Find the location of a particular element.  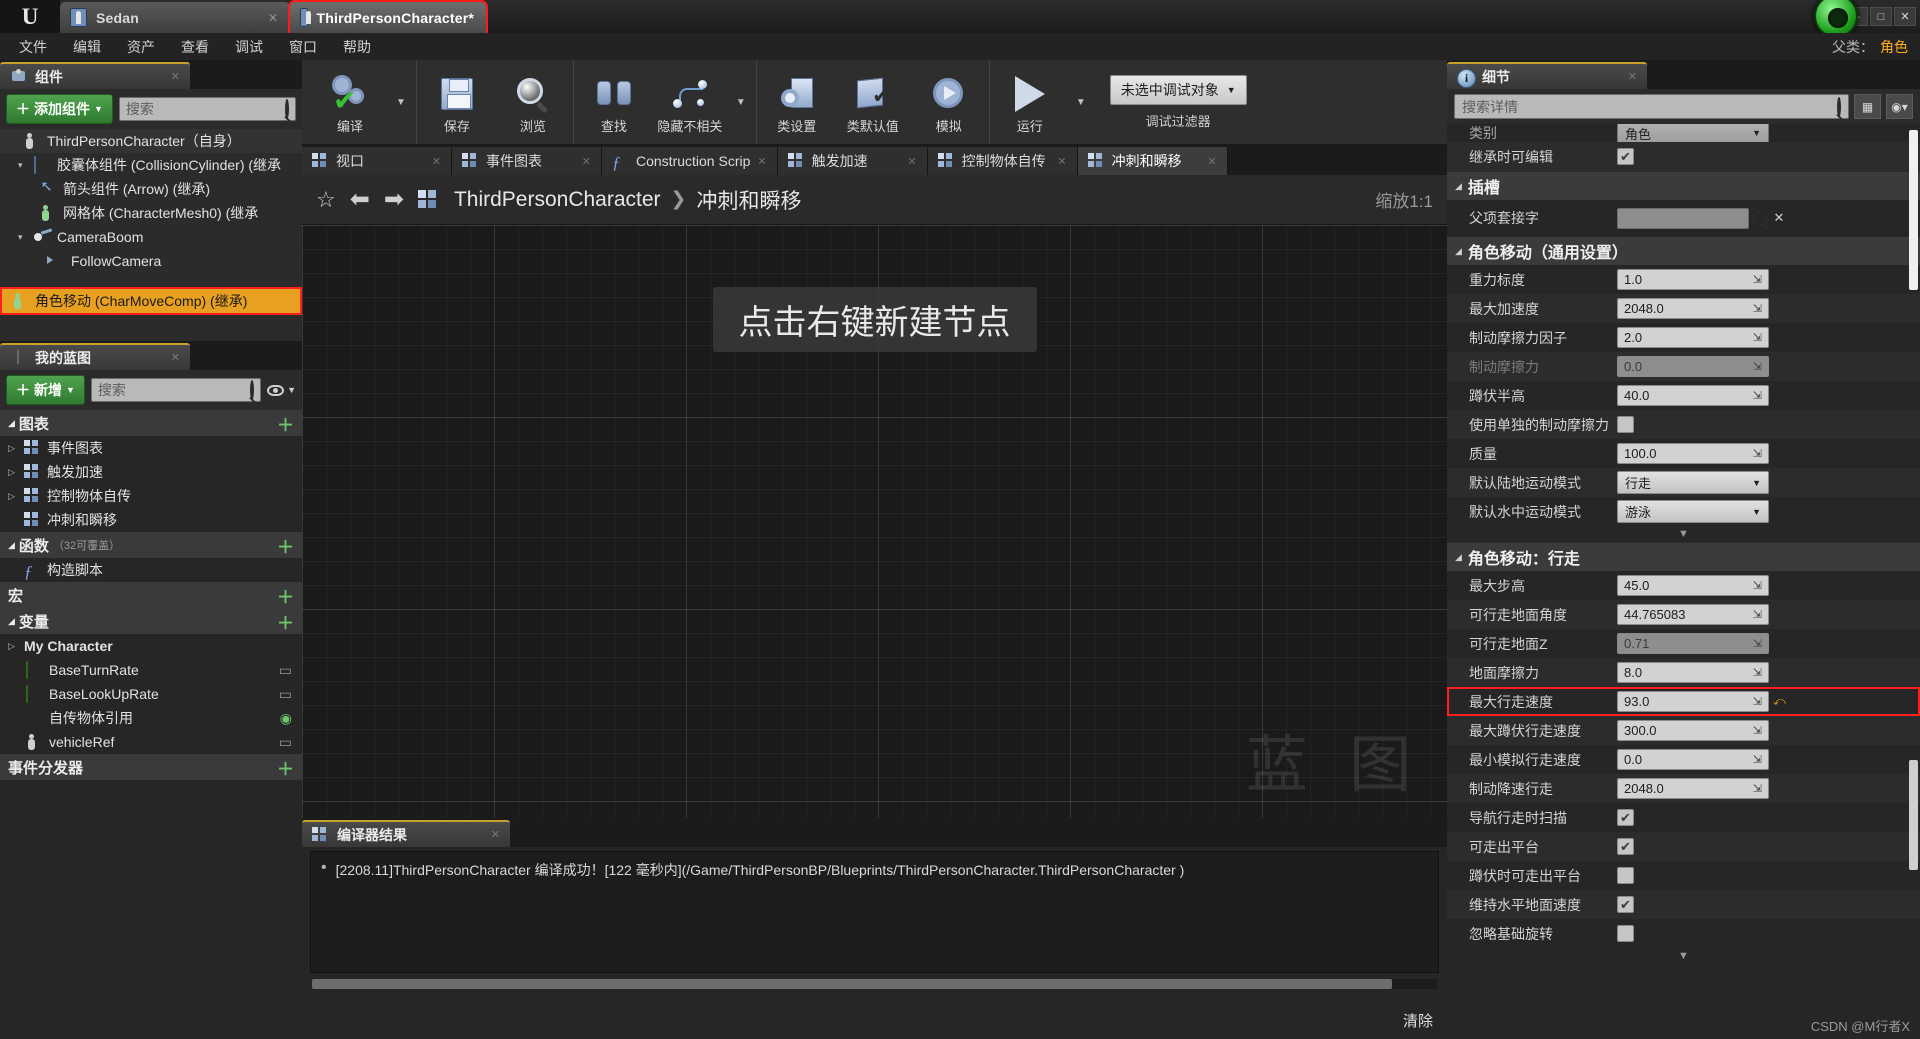

compile-dropdown-icon: ▼ is located at coordinates (401, 102).